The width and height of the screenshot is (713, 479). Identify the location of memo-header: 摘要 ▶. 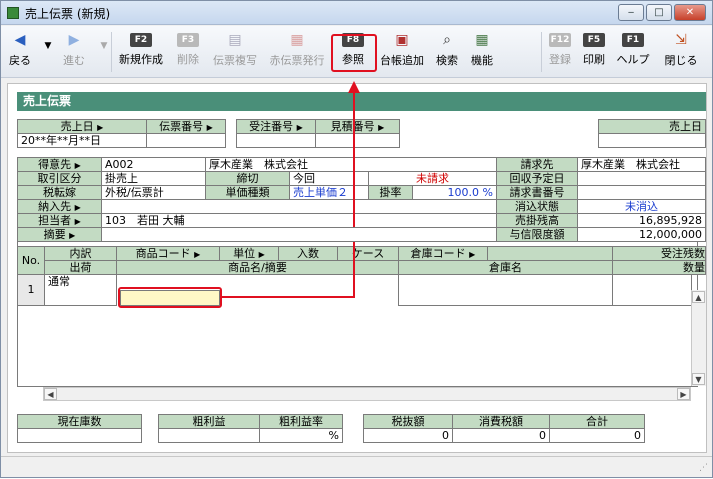
(59, 234).